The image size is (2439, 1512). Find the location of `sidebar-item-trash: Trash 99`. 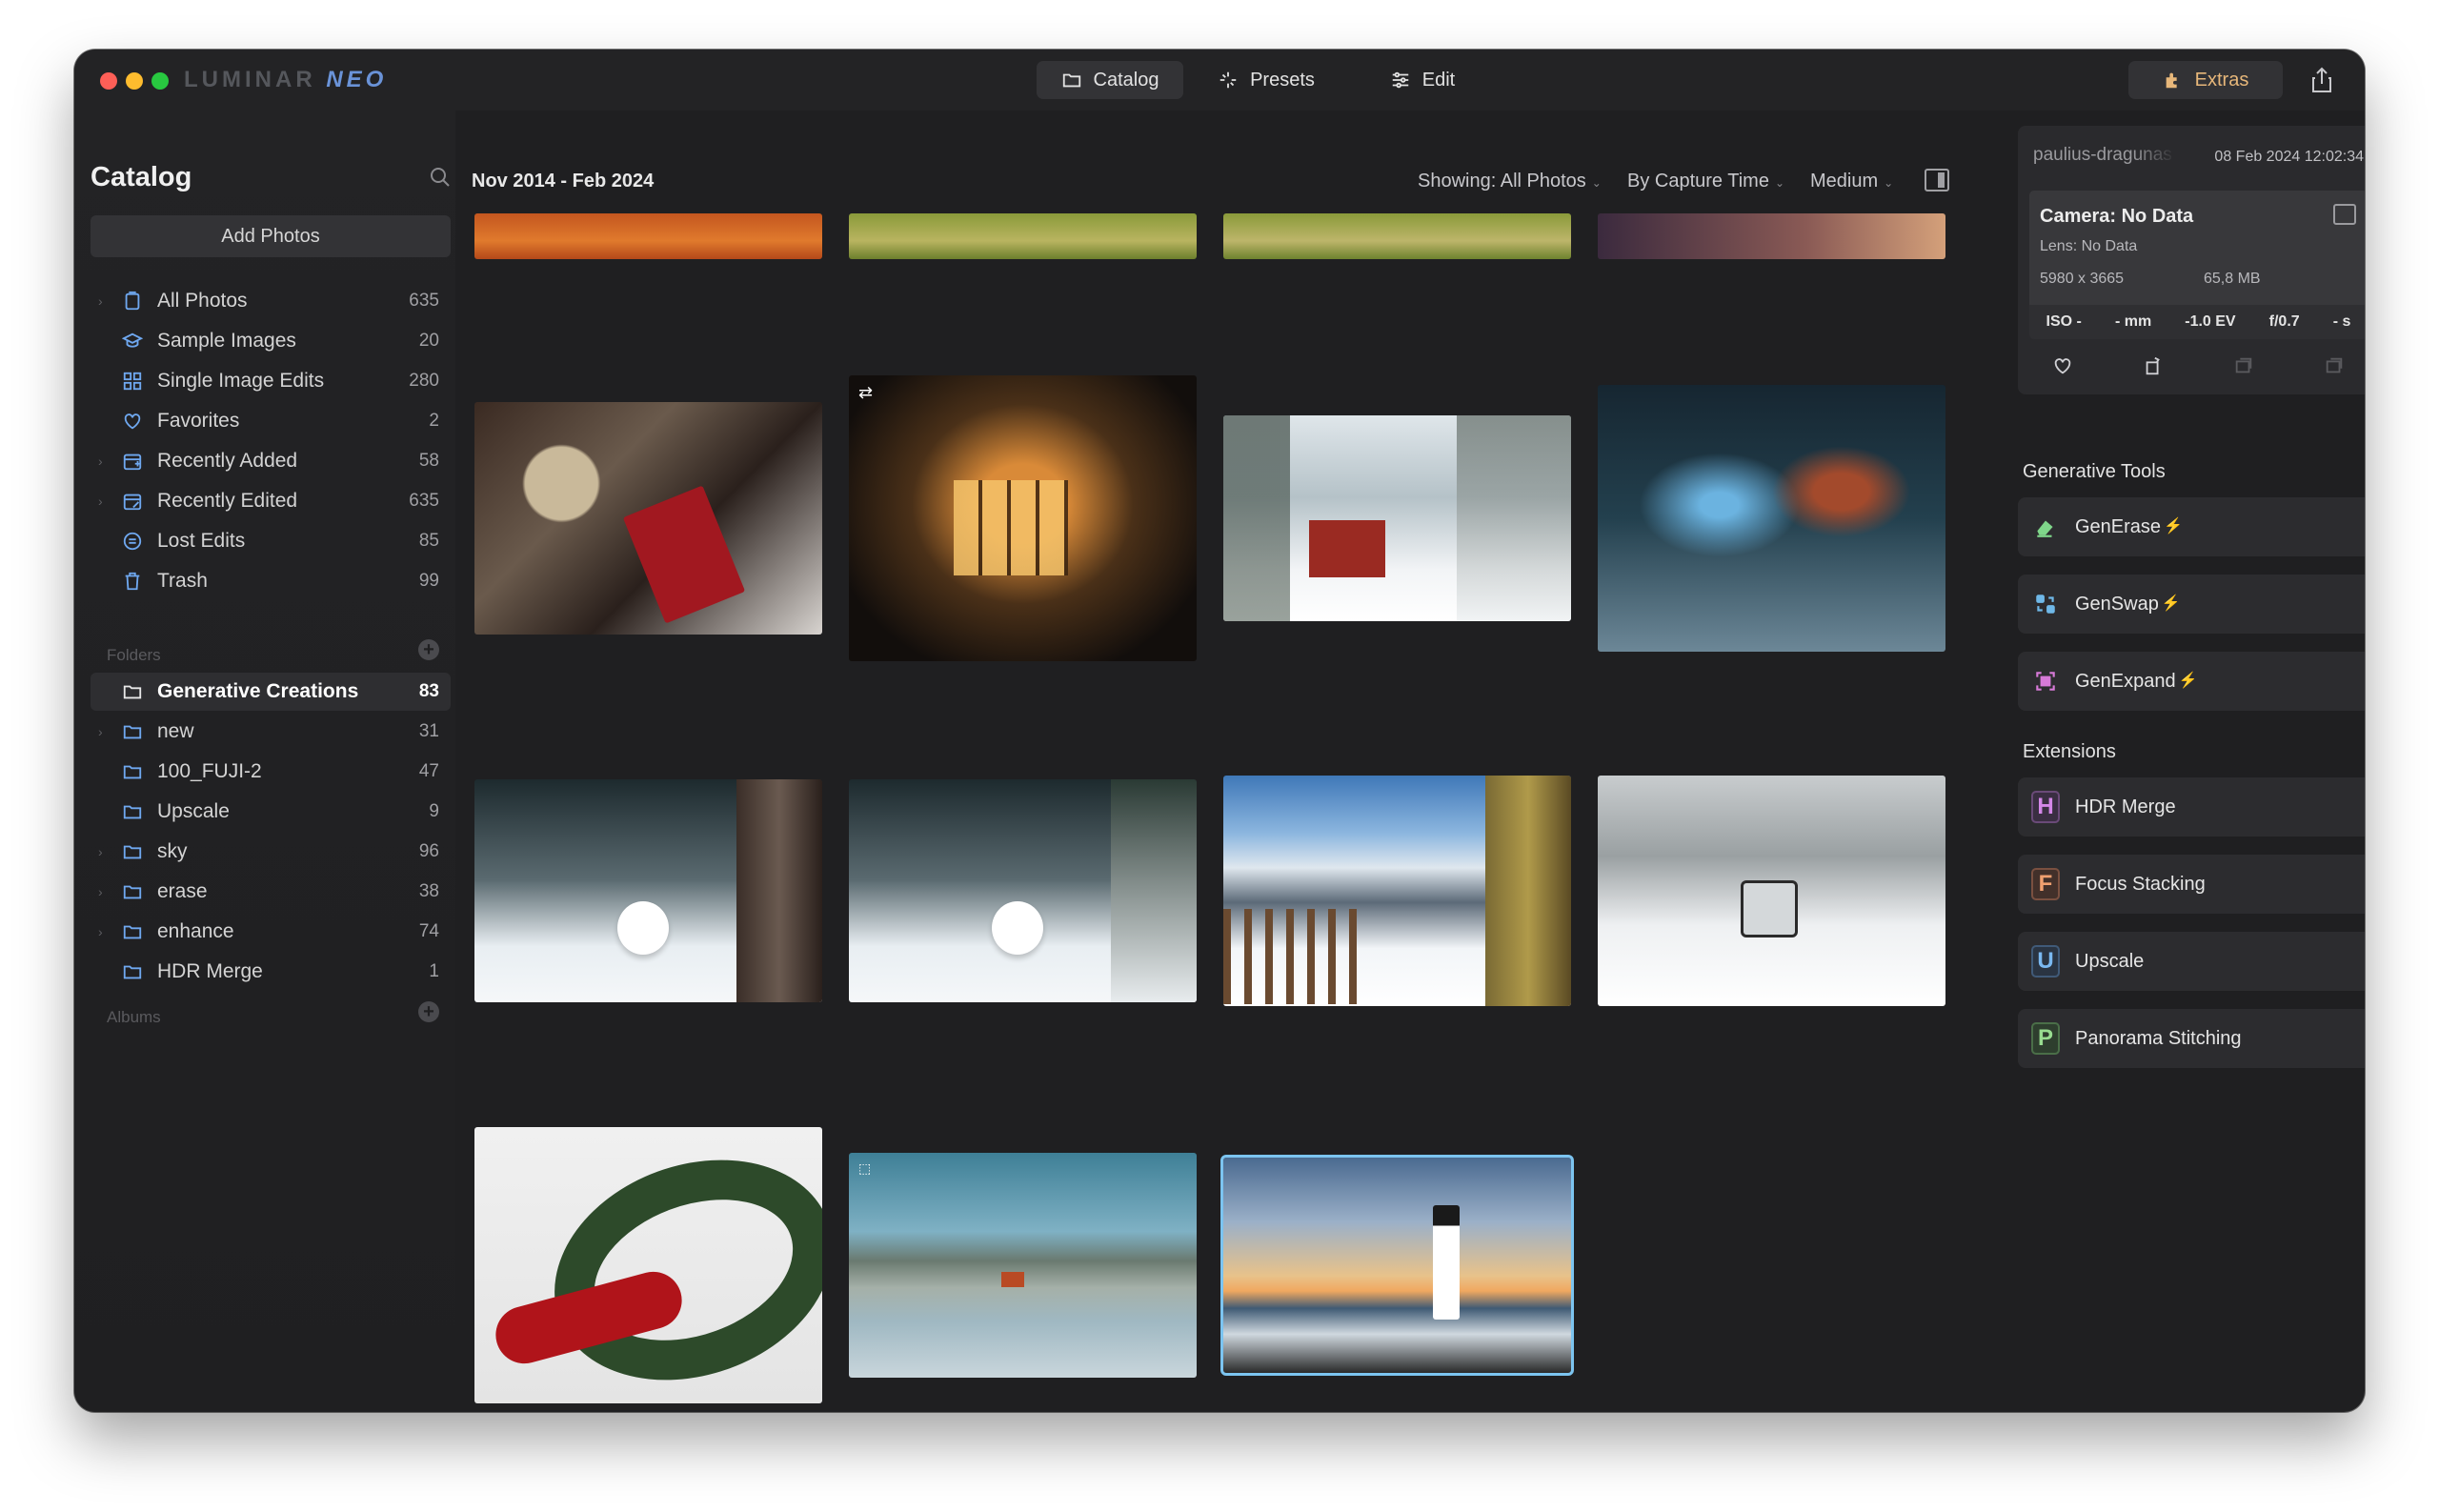

sidebar-item-trash: Trash 99 is located at coordinates (271, 581).